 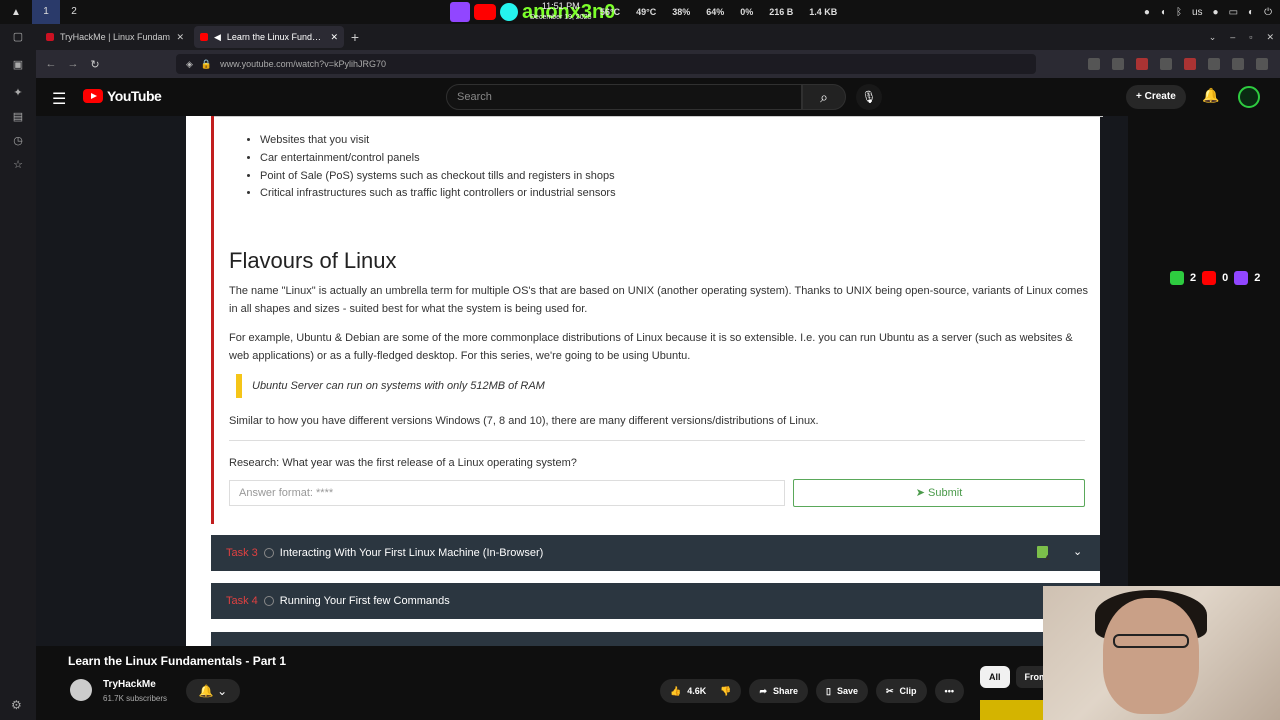 What do you see at coordinates (1163, 12) in the screenshot?
I see `volume-icon: ◖` at bounding box center [1163, 12].